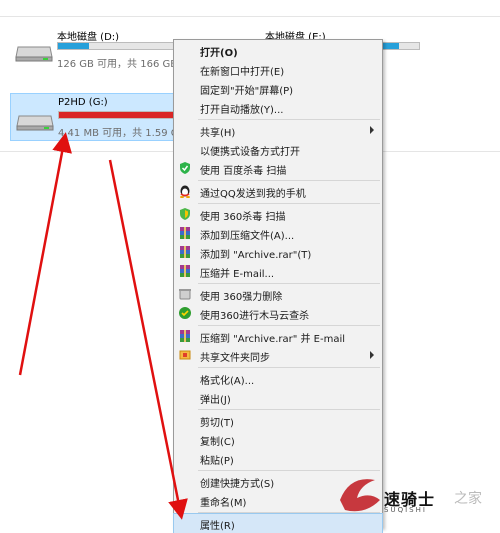 The width and height of the screenshot is (500, 533). What do you see at coordinates (468, 499) in the screenshot?
I see `watermark-suffix: 之家` at bounding box center [468, 499].